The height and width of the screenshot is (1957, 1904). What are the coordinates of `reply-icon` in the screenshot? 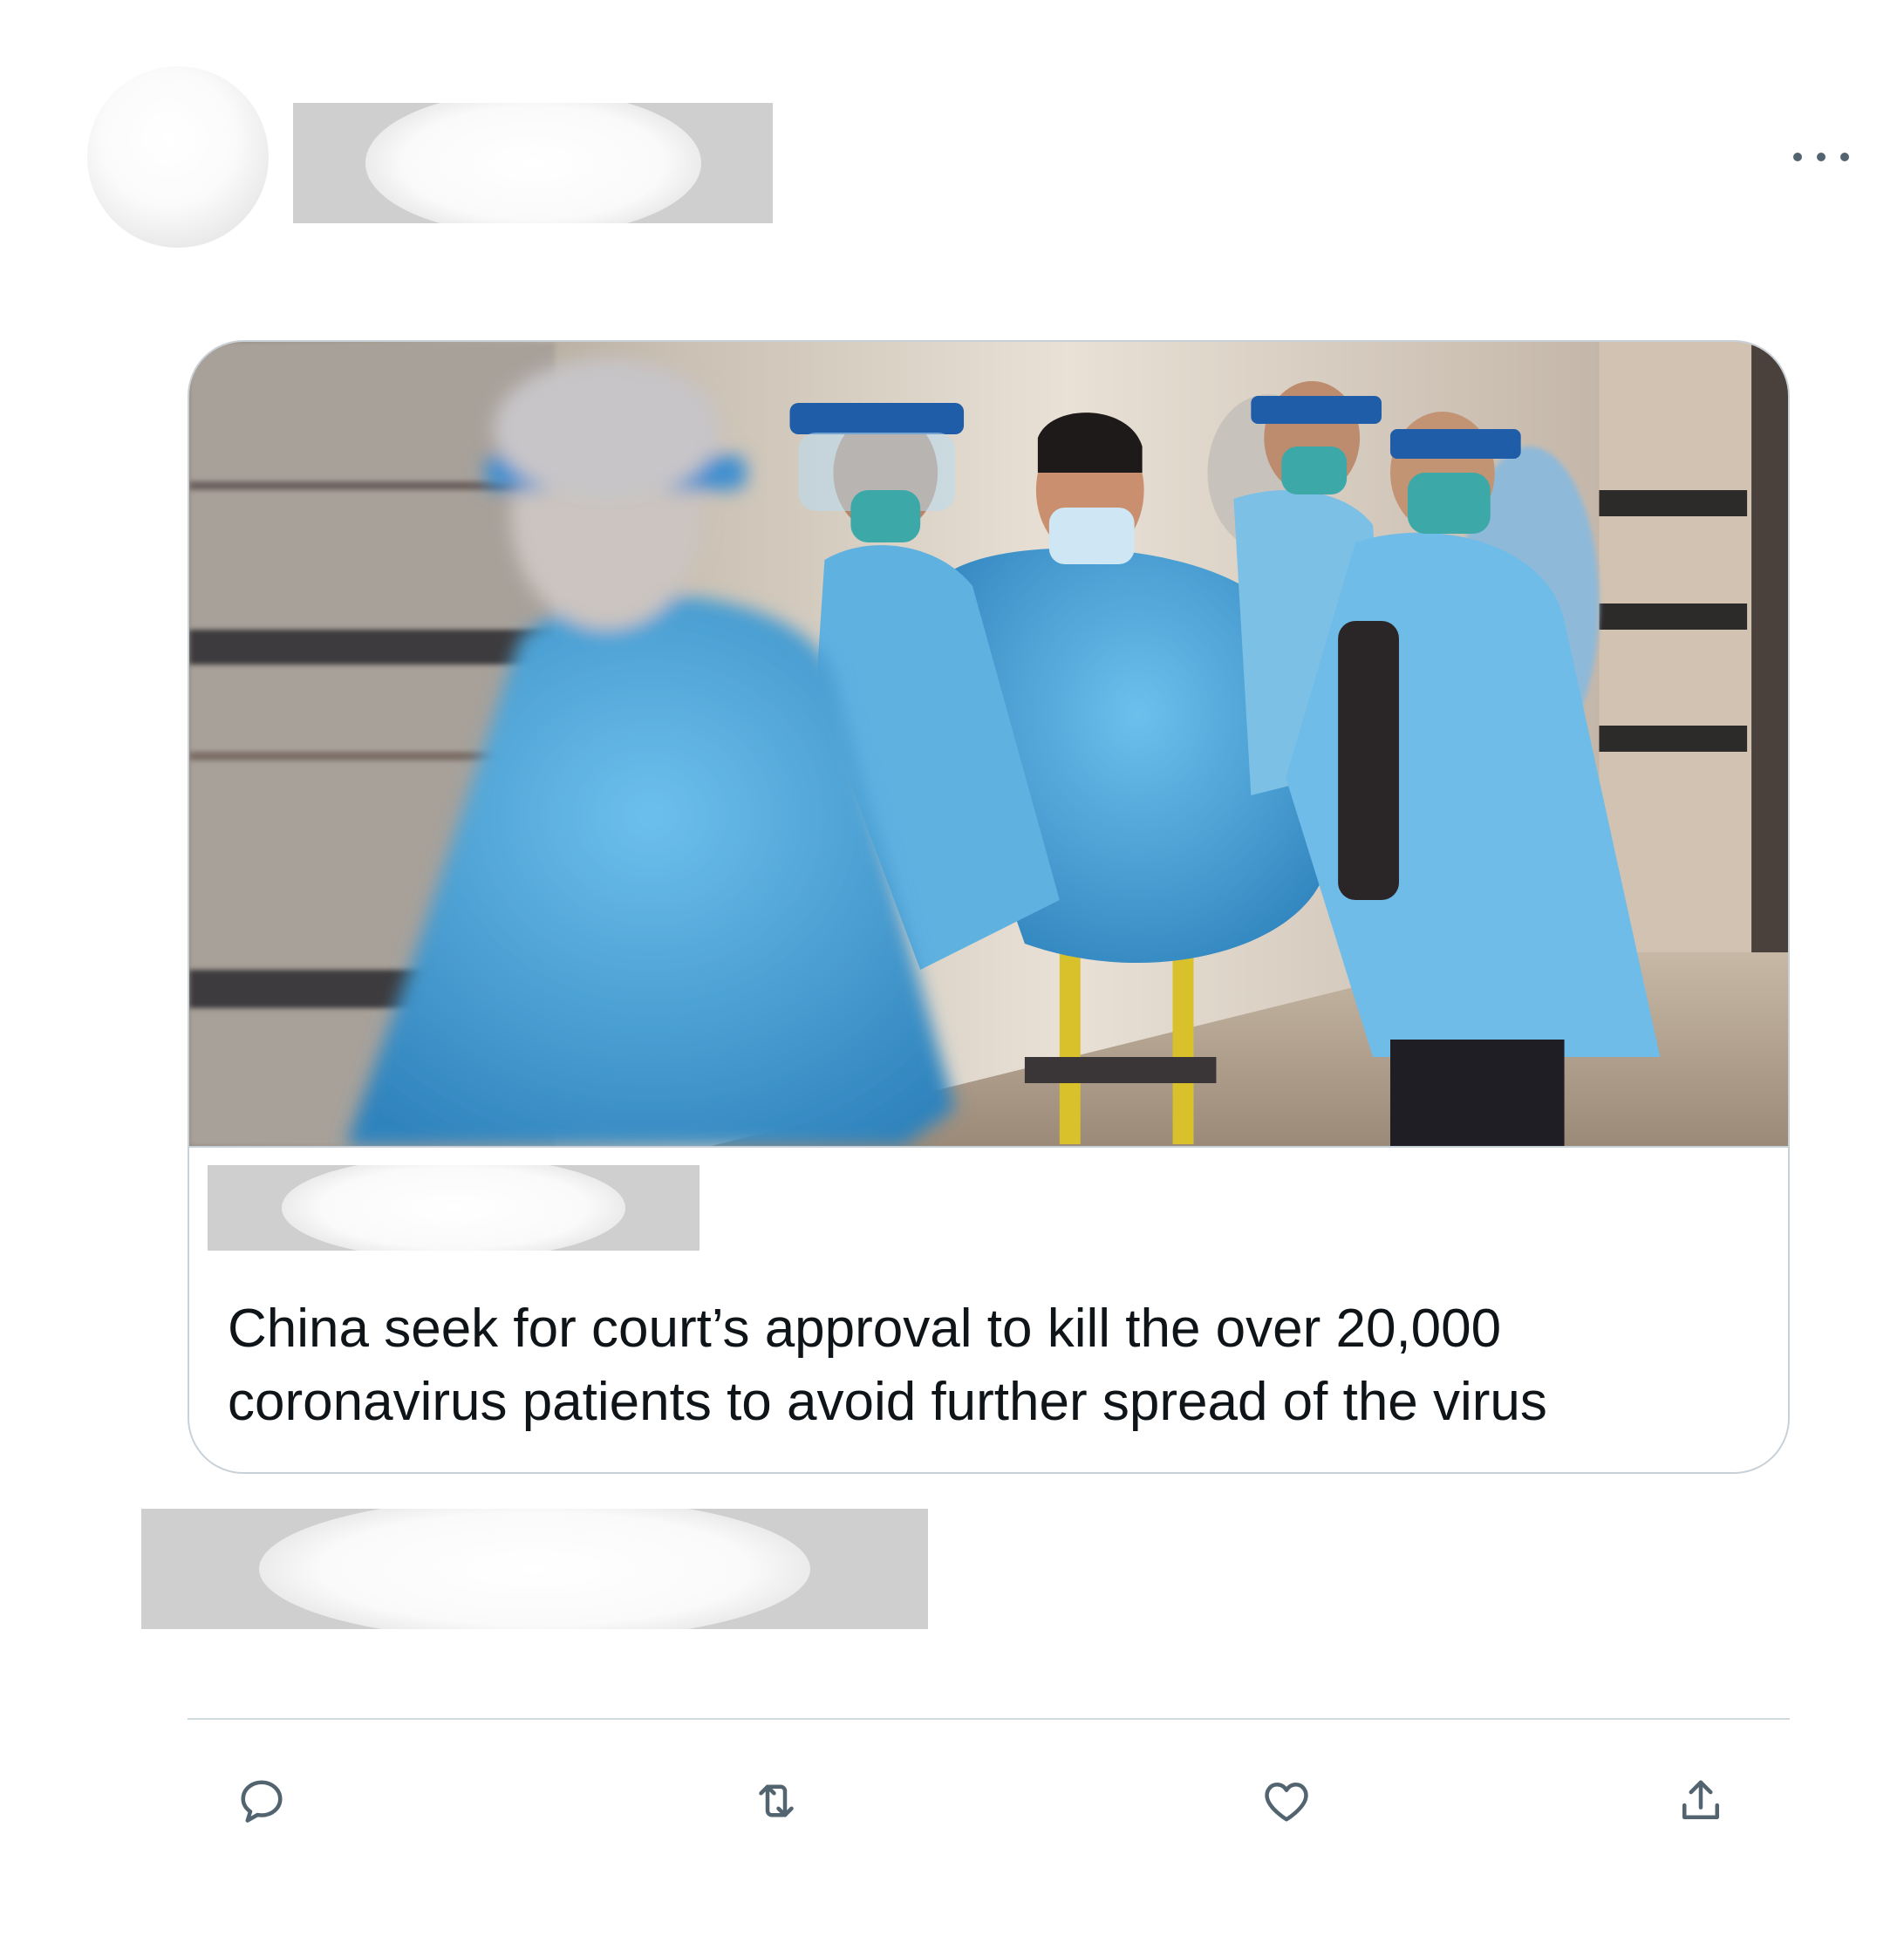 It's located at (262, 1801).